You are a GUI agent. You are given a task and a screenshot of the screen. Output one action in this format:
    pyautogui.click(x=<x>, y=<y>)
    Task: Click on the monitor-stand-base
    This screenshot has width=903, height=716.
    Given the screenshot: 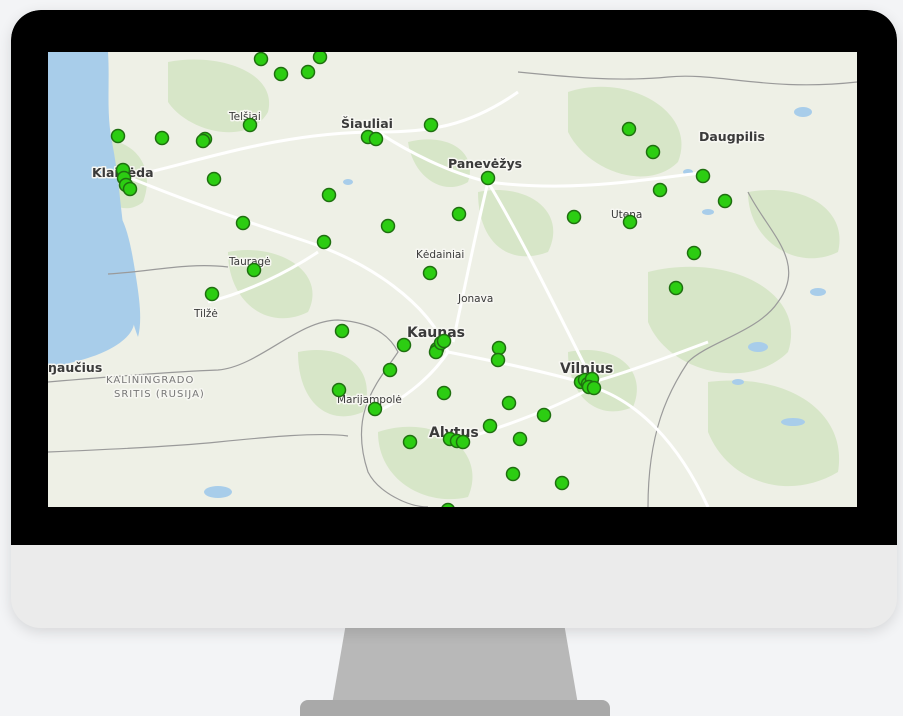 What is the action you would take?
    pyautogui.click(x=455, y=708)
    